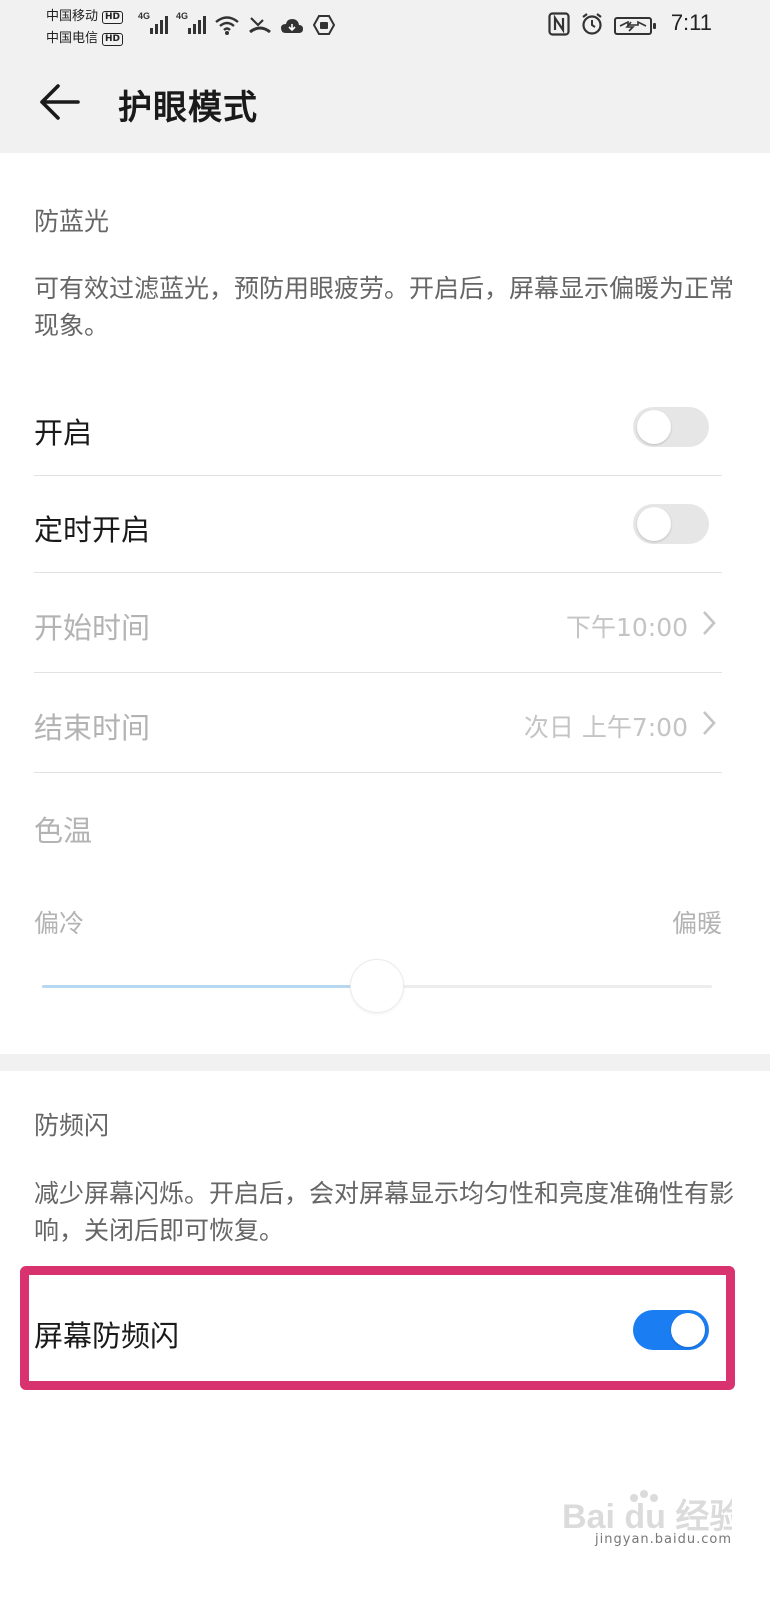 The height and width of the screenshot is (1600, 770). I want to click on network-type-2: 4G, so click(182, 16).